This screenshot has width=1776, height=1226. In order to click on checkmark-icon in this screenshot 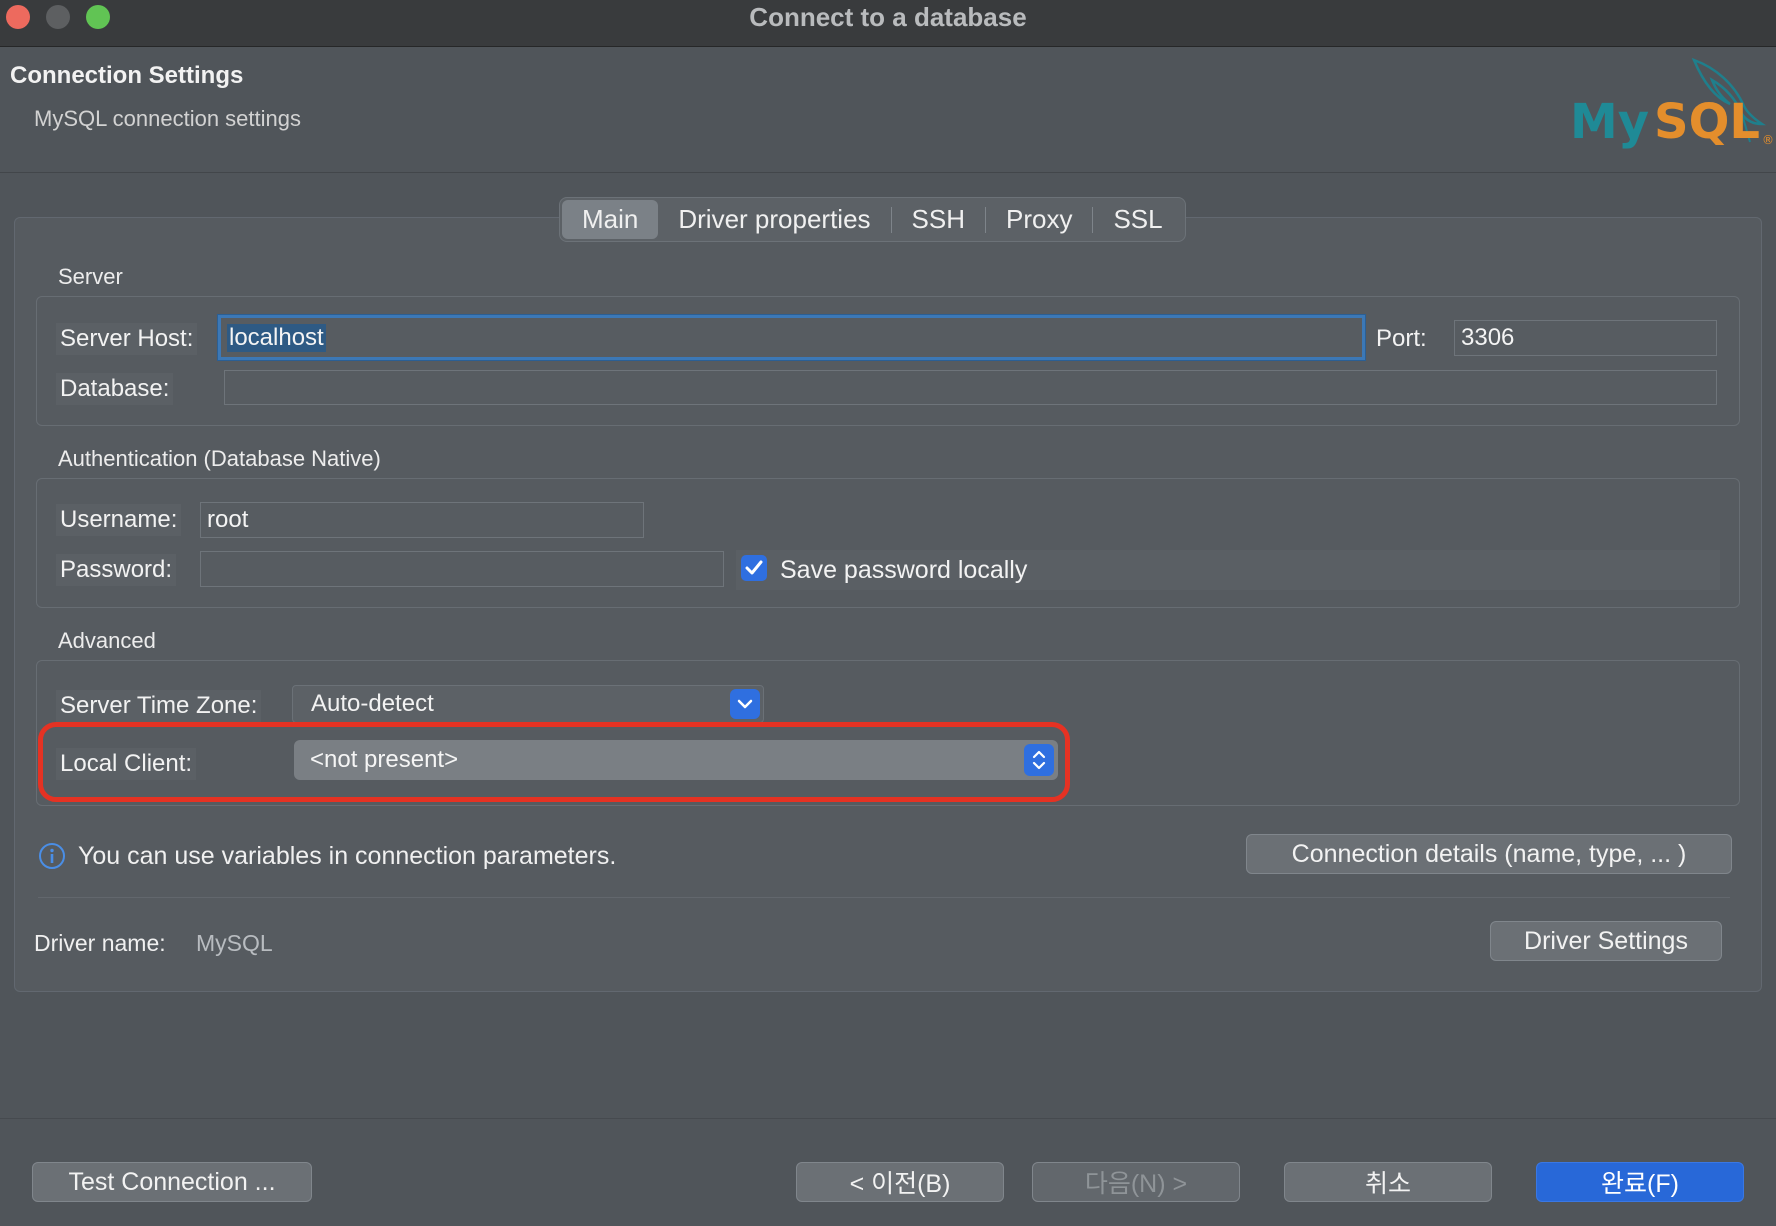, I will do `click(754, 567)`.